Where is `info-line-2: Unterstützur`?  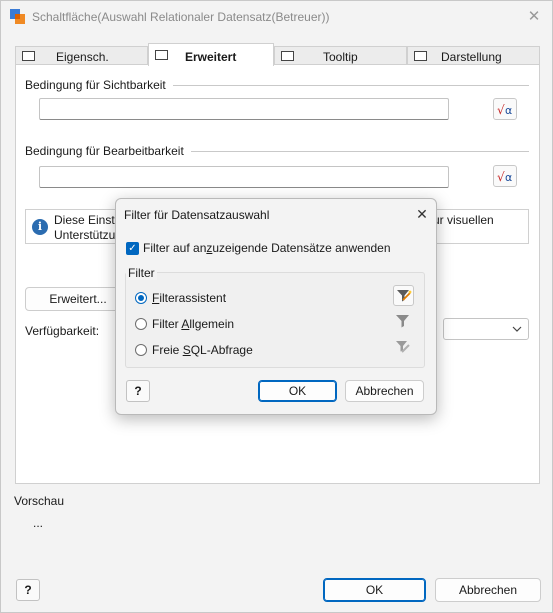 info-line-2: Unterstützur is located at coordinates (87, 235).